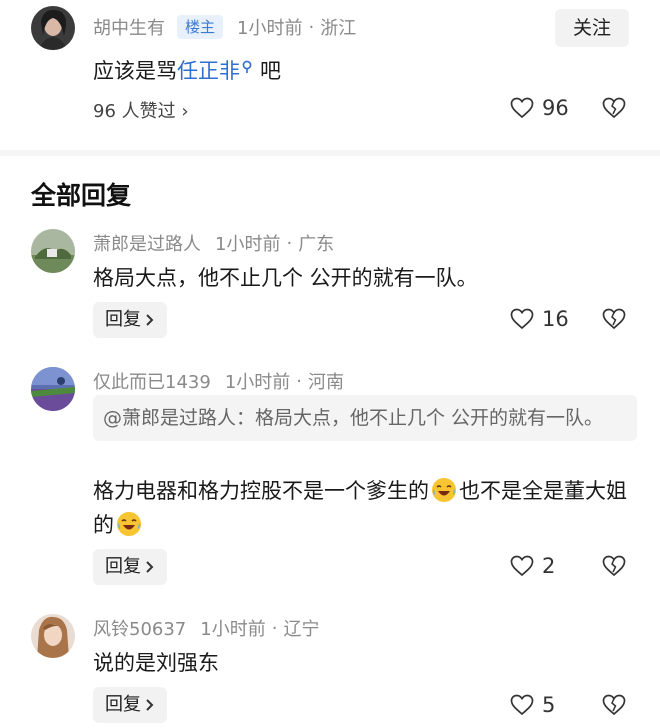 The image size is (660, 728). I want to click on keyword-link: 任正非, so click(208, 71).